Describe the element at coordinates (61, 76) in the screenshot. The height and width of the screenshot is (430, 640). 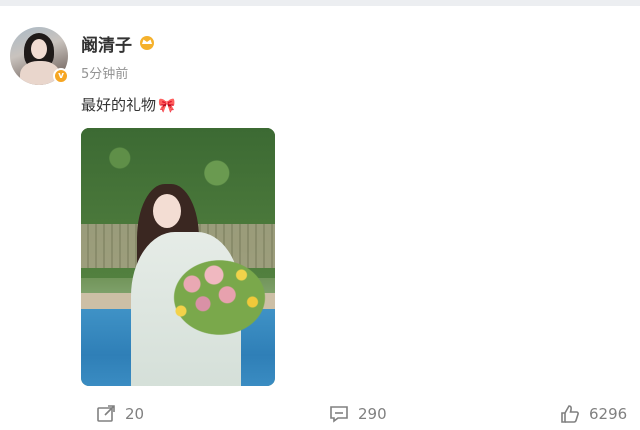
I see `verified-badge-icon: v` at that location.